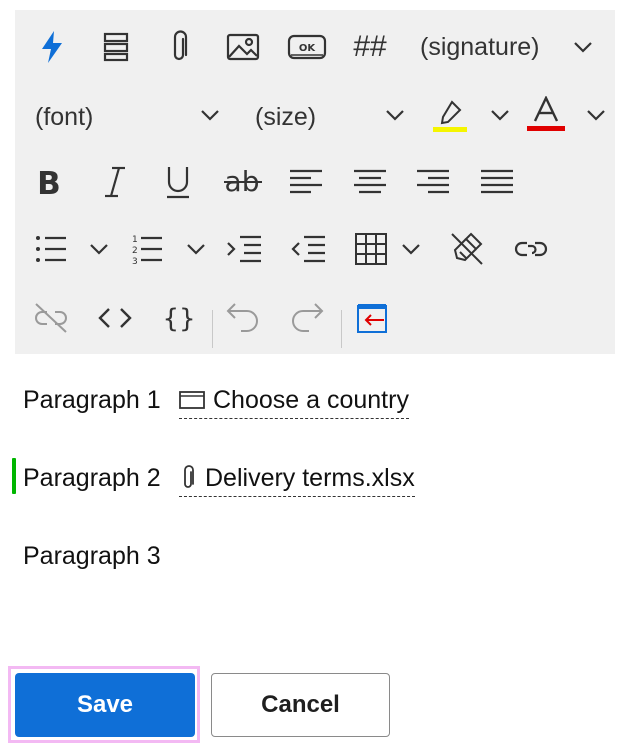  I want to click on font-color-chevron-down-icon, so click(596, 115).